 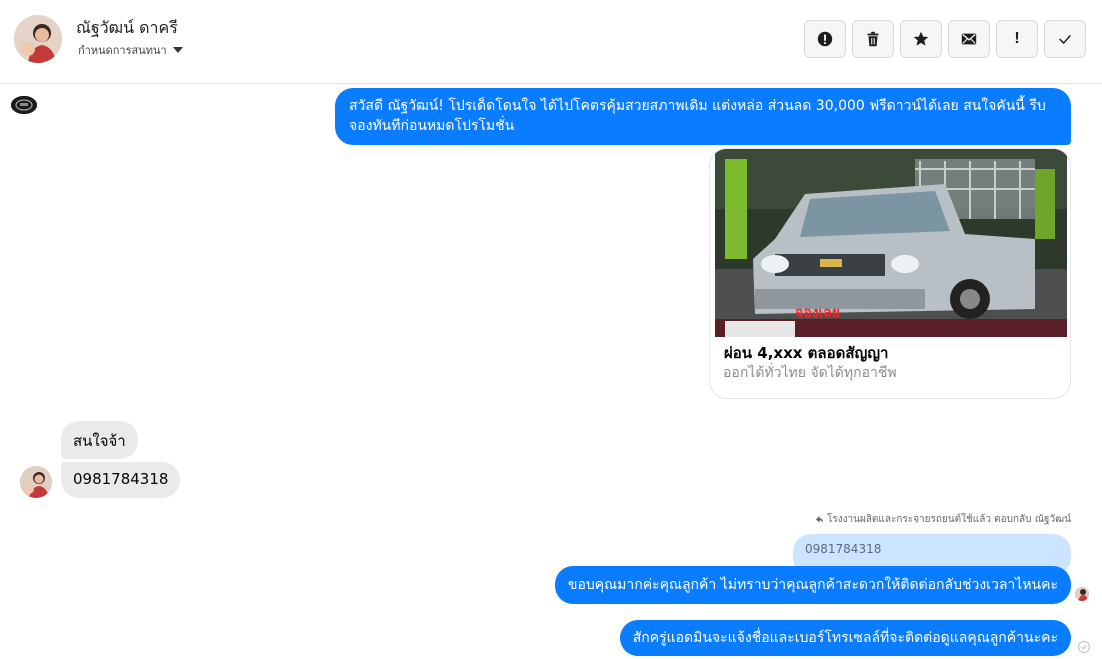 What do you see at coordinates (177, 50) in the screenshot?
I see `caret-down-icon` at bounding box center [177, 50].